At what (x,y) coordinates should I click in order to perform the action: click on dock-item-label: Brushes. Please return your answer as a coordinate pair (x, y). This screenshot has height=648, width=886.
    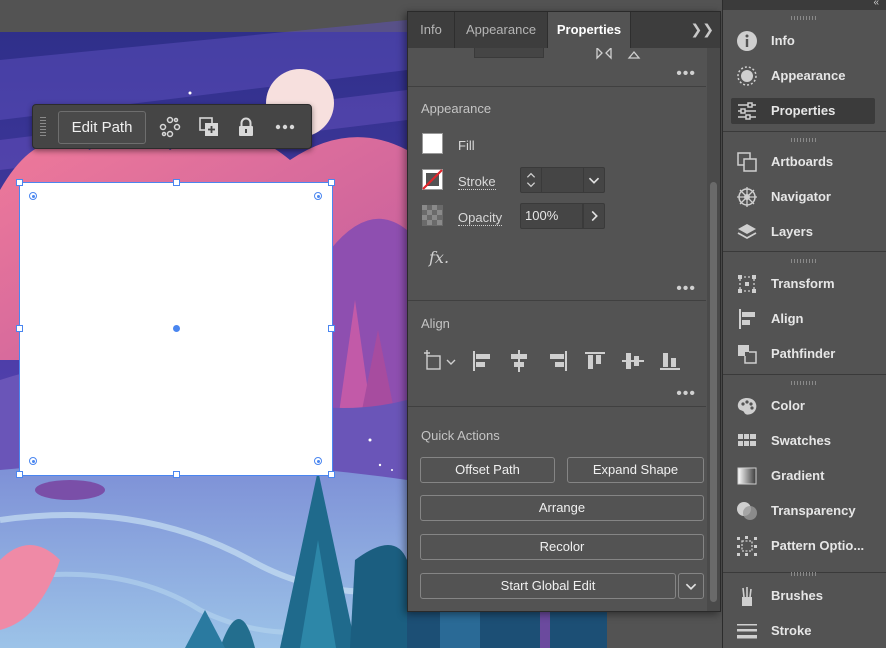
    Looking at the image, I should click on (797, 595).